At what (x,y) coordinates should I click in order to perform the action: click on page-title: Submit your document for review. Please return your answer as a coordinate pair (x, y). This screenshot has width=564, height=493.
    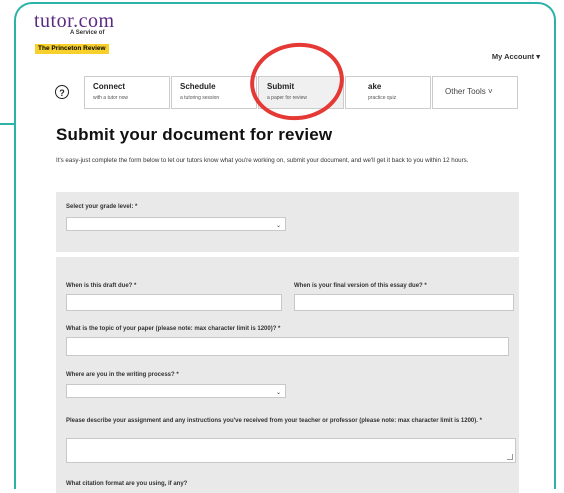
    Looking at the image, I should click on (194, 134).